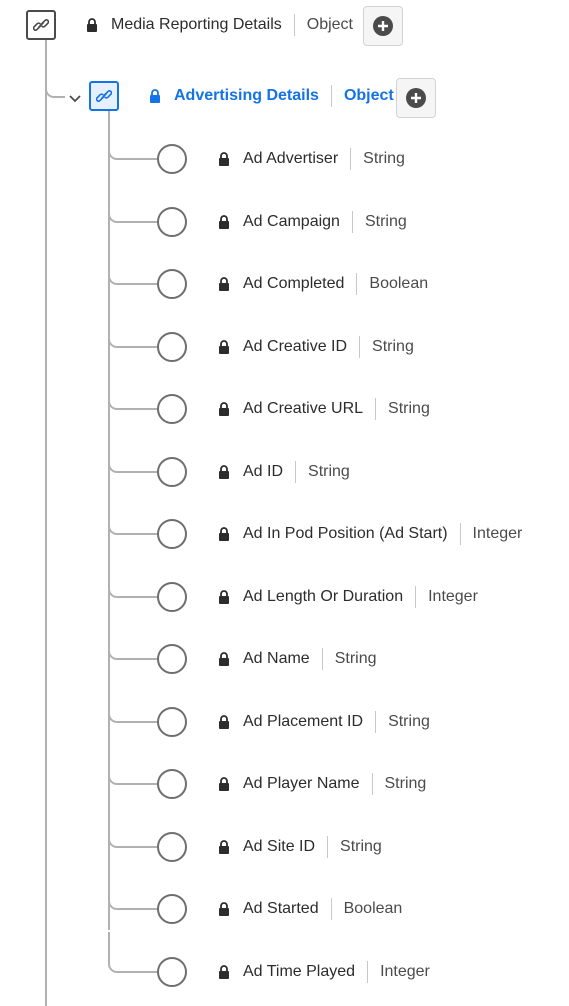 This screenshot has width=569, height=1006. I want to click on field-name: Ad Placement ID, so click(303, 721).